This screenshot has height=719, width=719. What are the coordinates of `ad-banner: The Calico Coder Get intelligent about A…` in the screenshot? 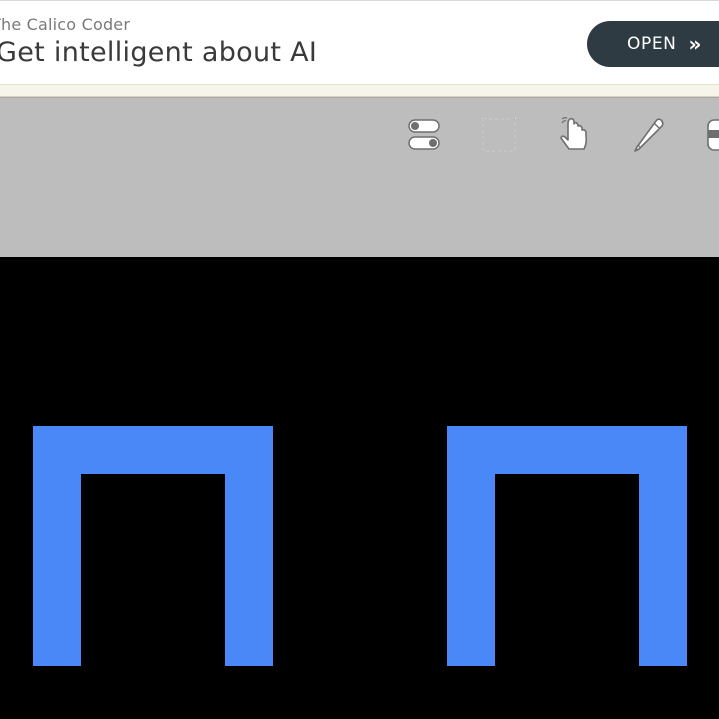 It's located at (359, 42).